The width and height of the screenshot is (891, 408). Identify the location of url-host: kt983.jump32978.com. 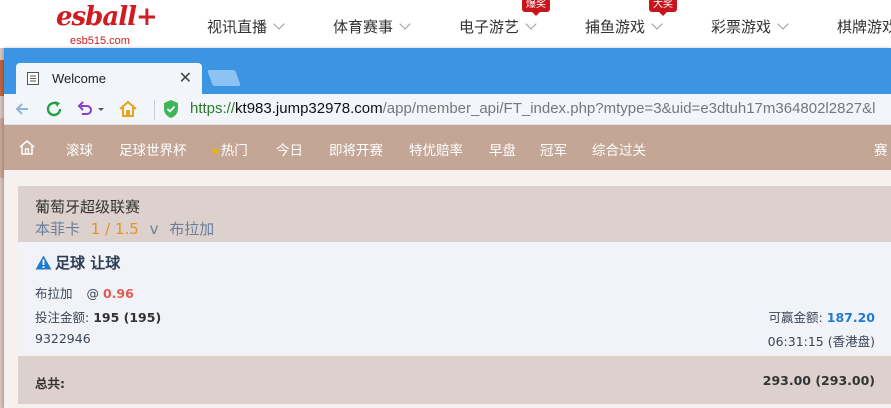
(309, 108).